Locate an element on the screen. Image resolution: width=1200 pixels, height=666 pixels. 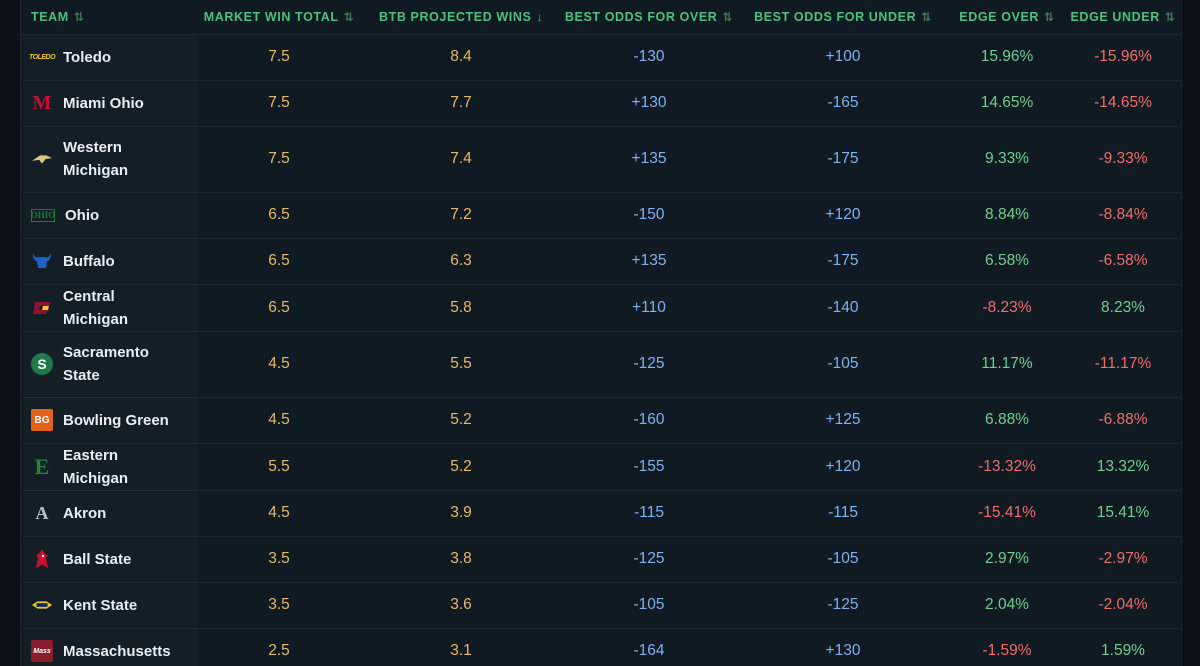
best-odds-under: +120 is located at coordinates (843, 467).